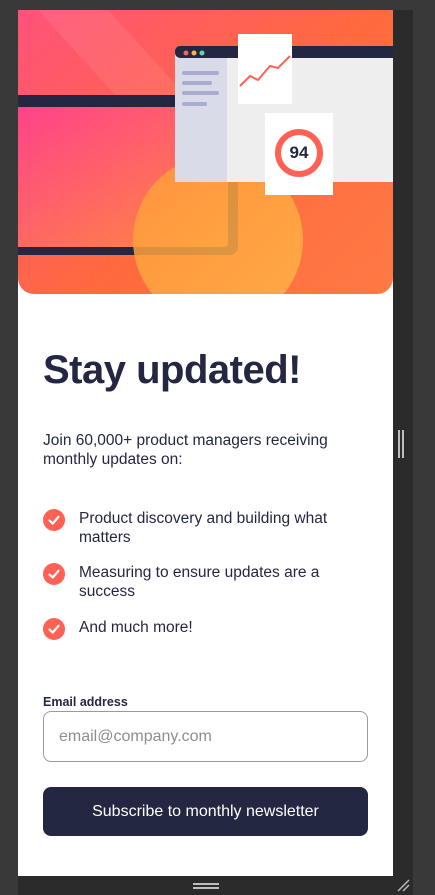 The width and height of the screenshot is (435, 895). What do you see at coordinates (206, 886) in the screenshot?
I see `resize-handle-horizontal` at bounding box center [206, 886].